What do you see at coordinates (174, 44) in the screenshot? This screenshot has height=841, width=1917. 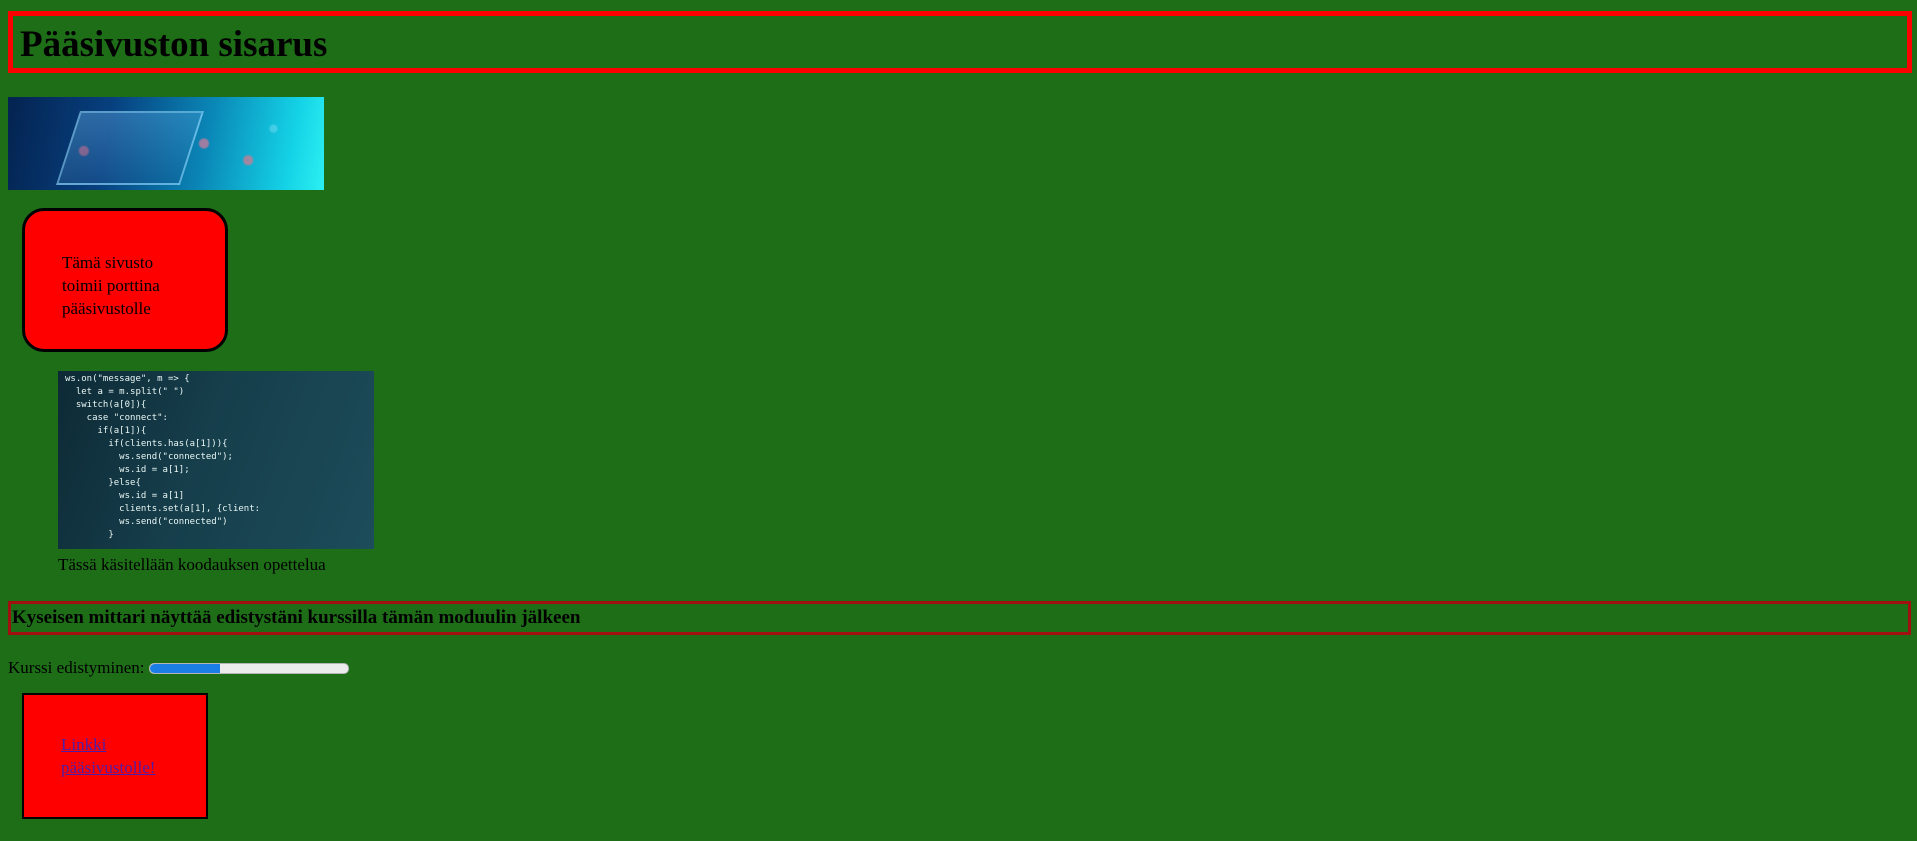 I see `page-title: Pääsivuston sisarus` at bounding box center [174, 44].